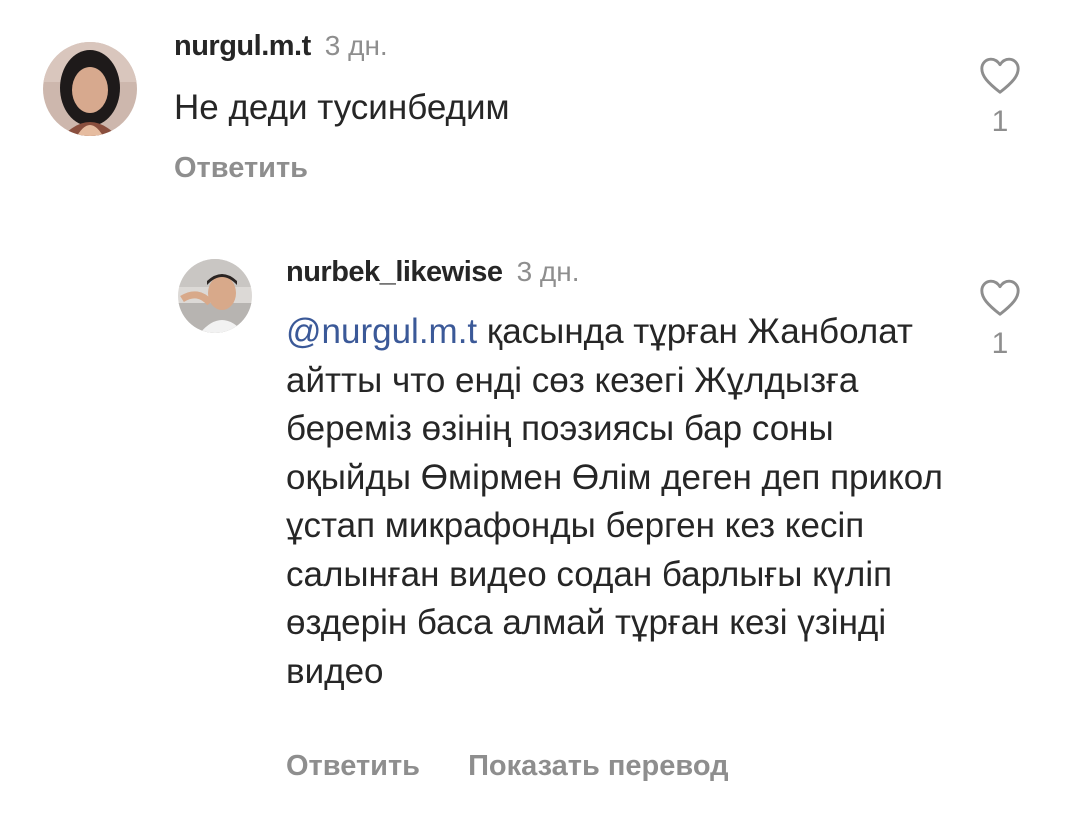 This screenshot has height=815, width=1080. I want to click on comment-body: Не деди тусинбедим, so click(342, 107).